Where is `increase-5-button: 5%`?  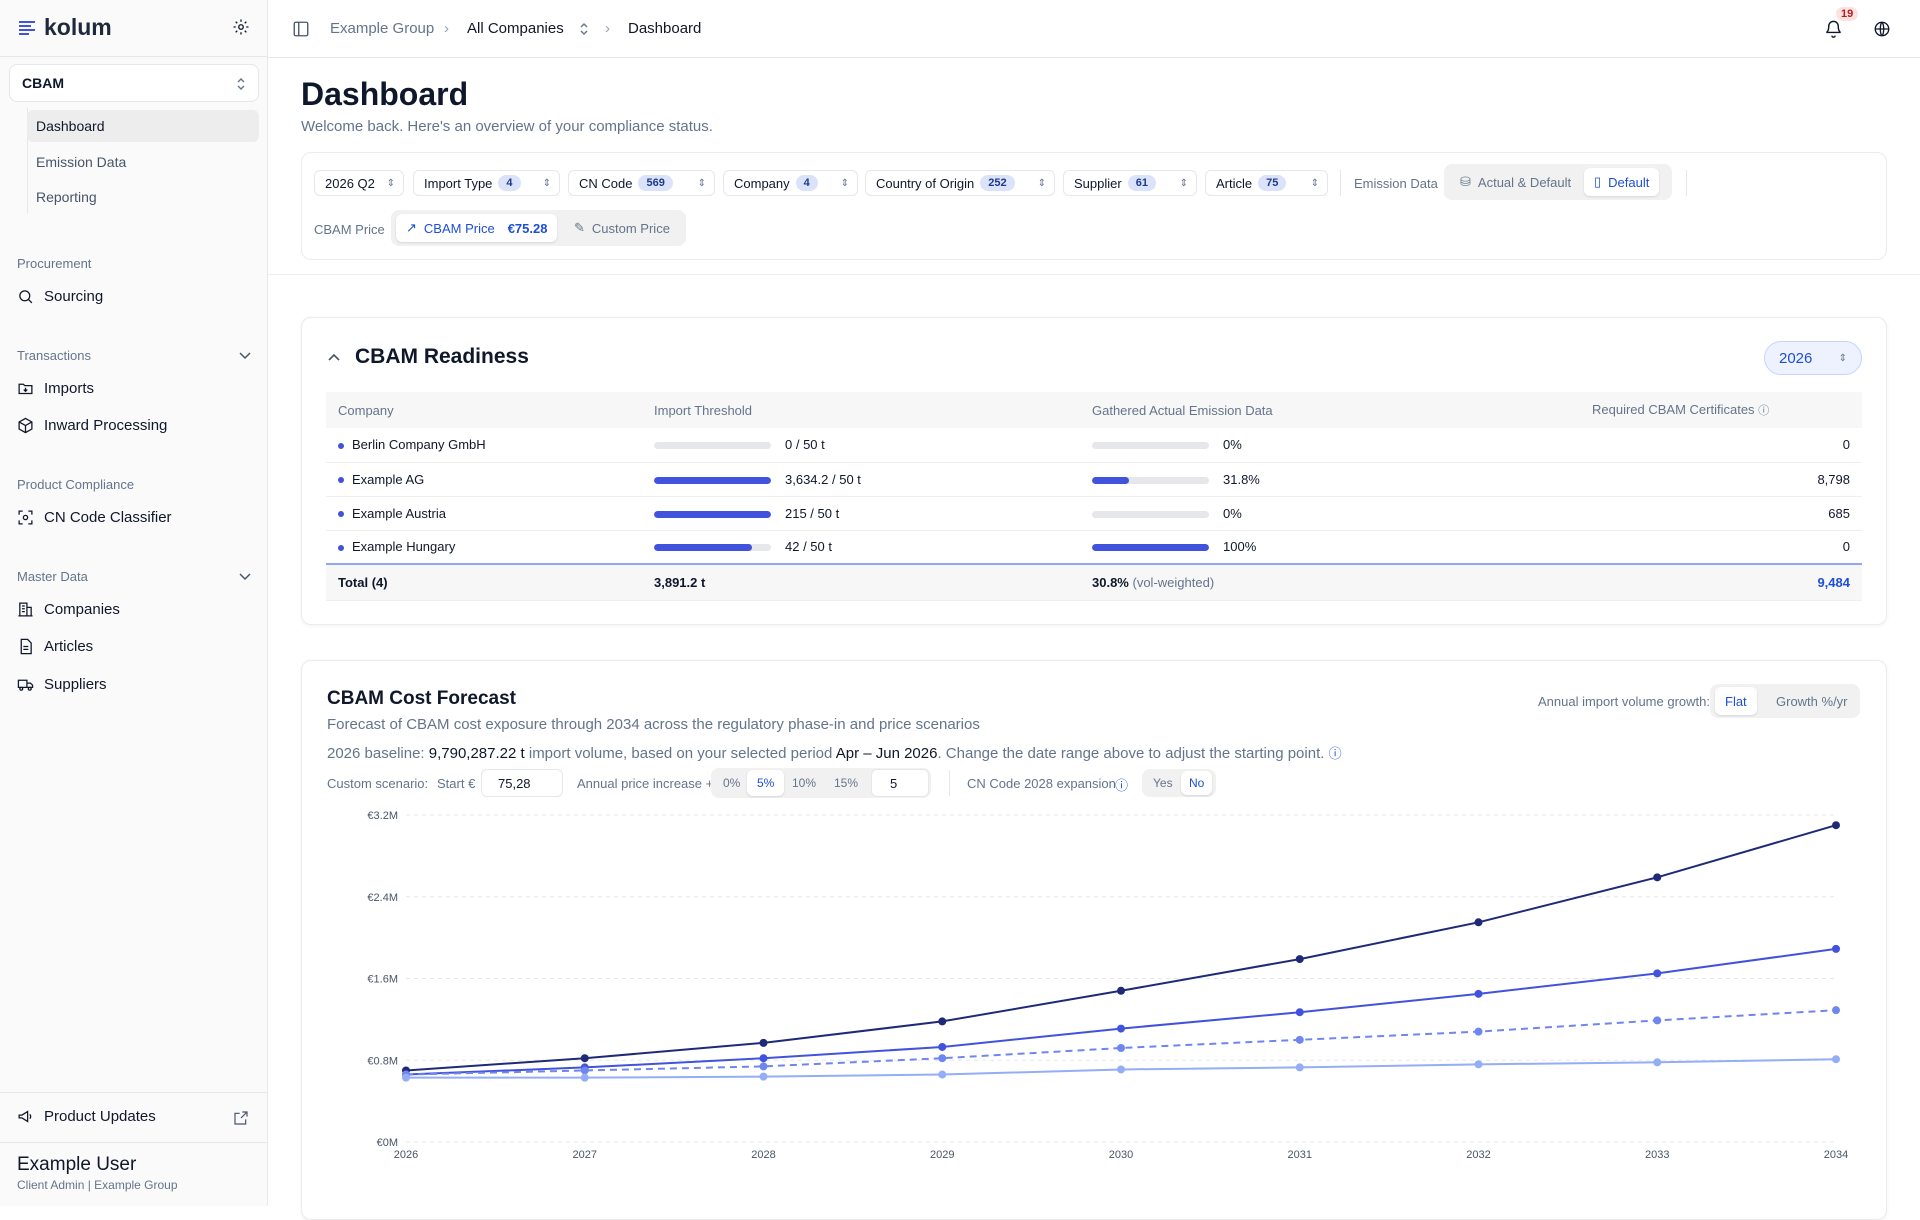 increase-5-button: 5% is located at coordinates (766, 783).